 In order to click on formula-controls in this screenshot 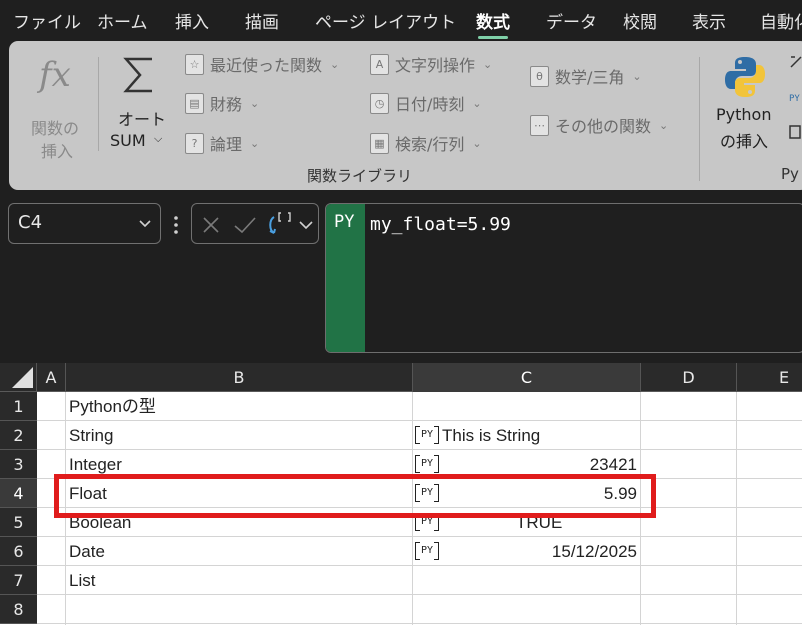, I will do `click(255, 223)`.